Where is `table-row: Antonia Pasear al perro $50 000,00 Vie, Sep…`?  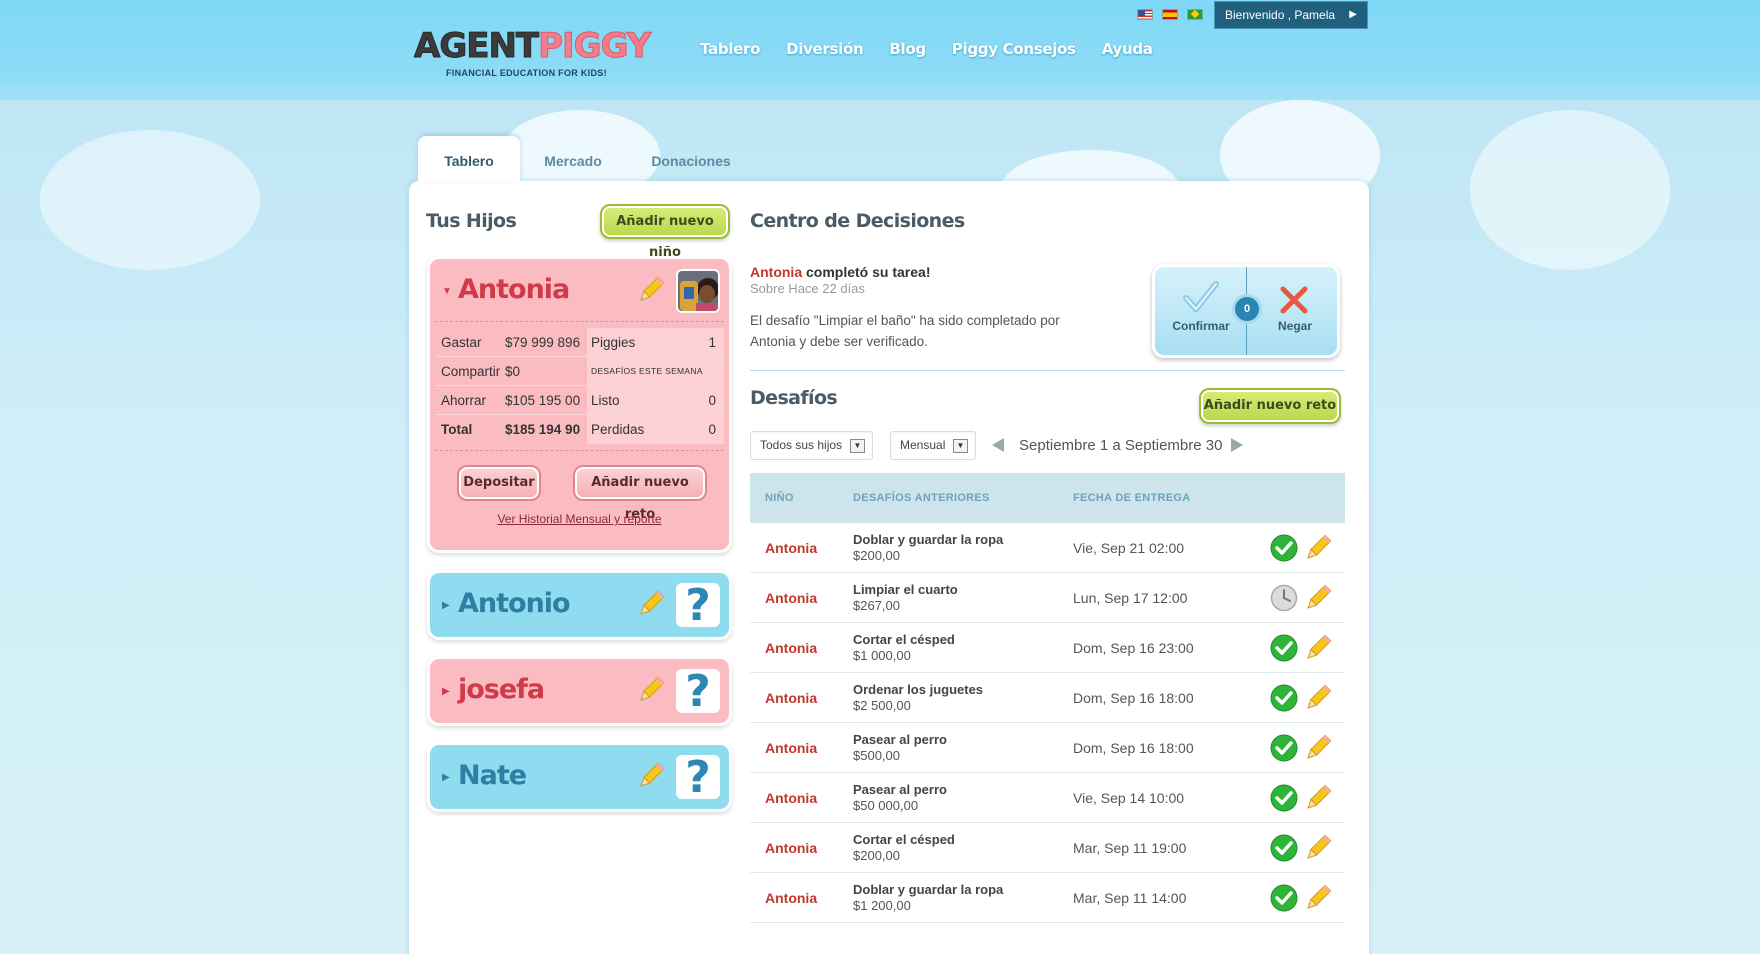
table-row: Antonia Pasear al perro $50 000,00 Vie, Sep… is located at coordinates (1047, 798).